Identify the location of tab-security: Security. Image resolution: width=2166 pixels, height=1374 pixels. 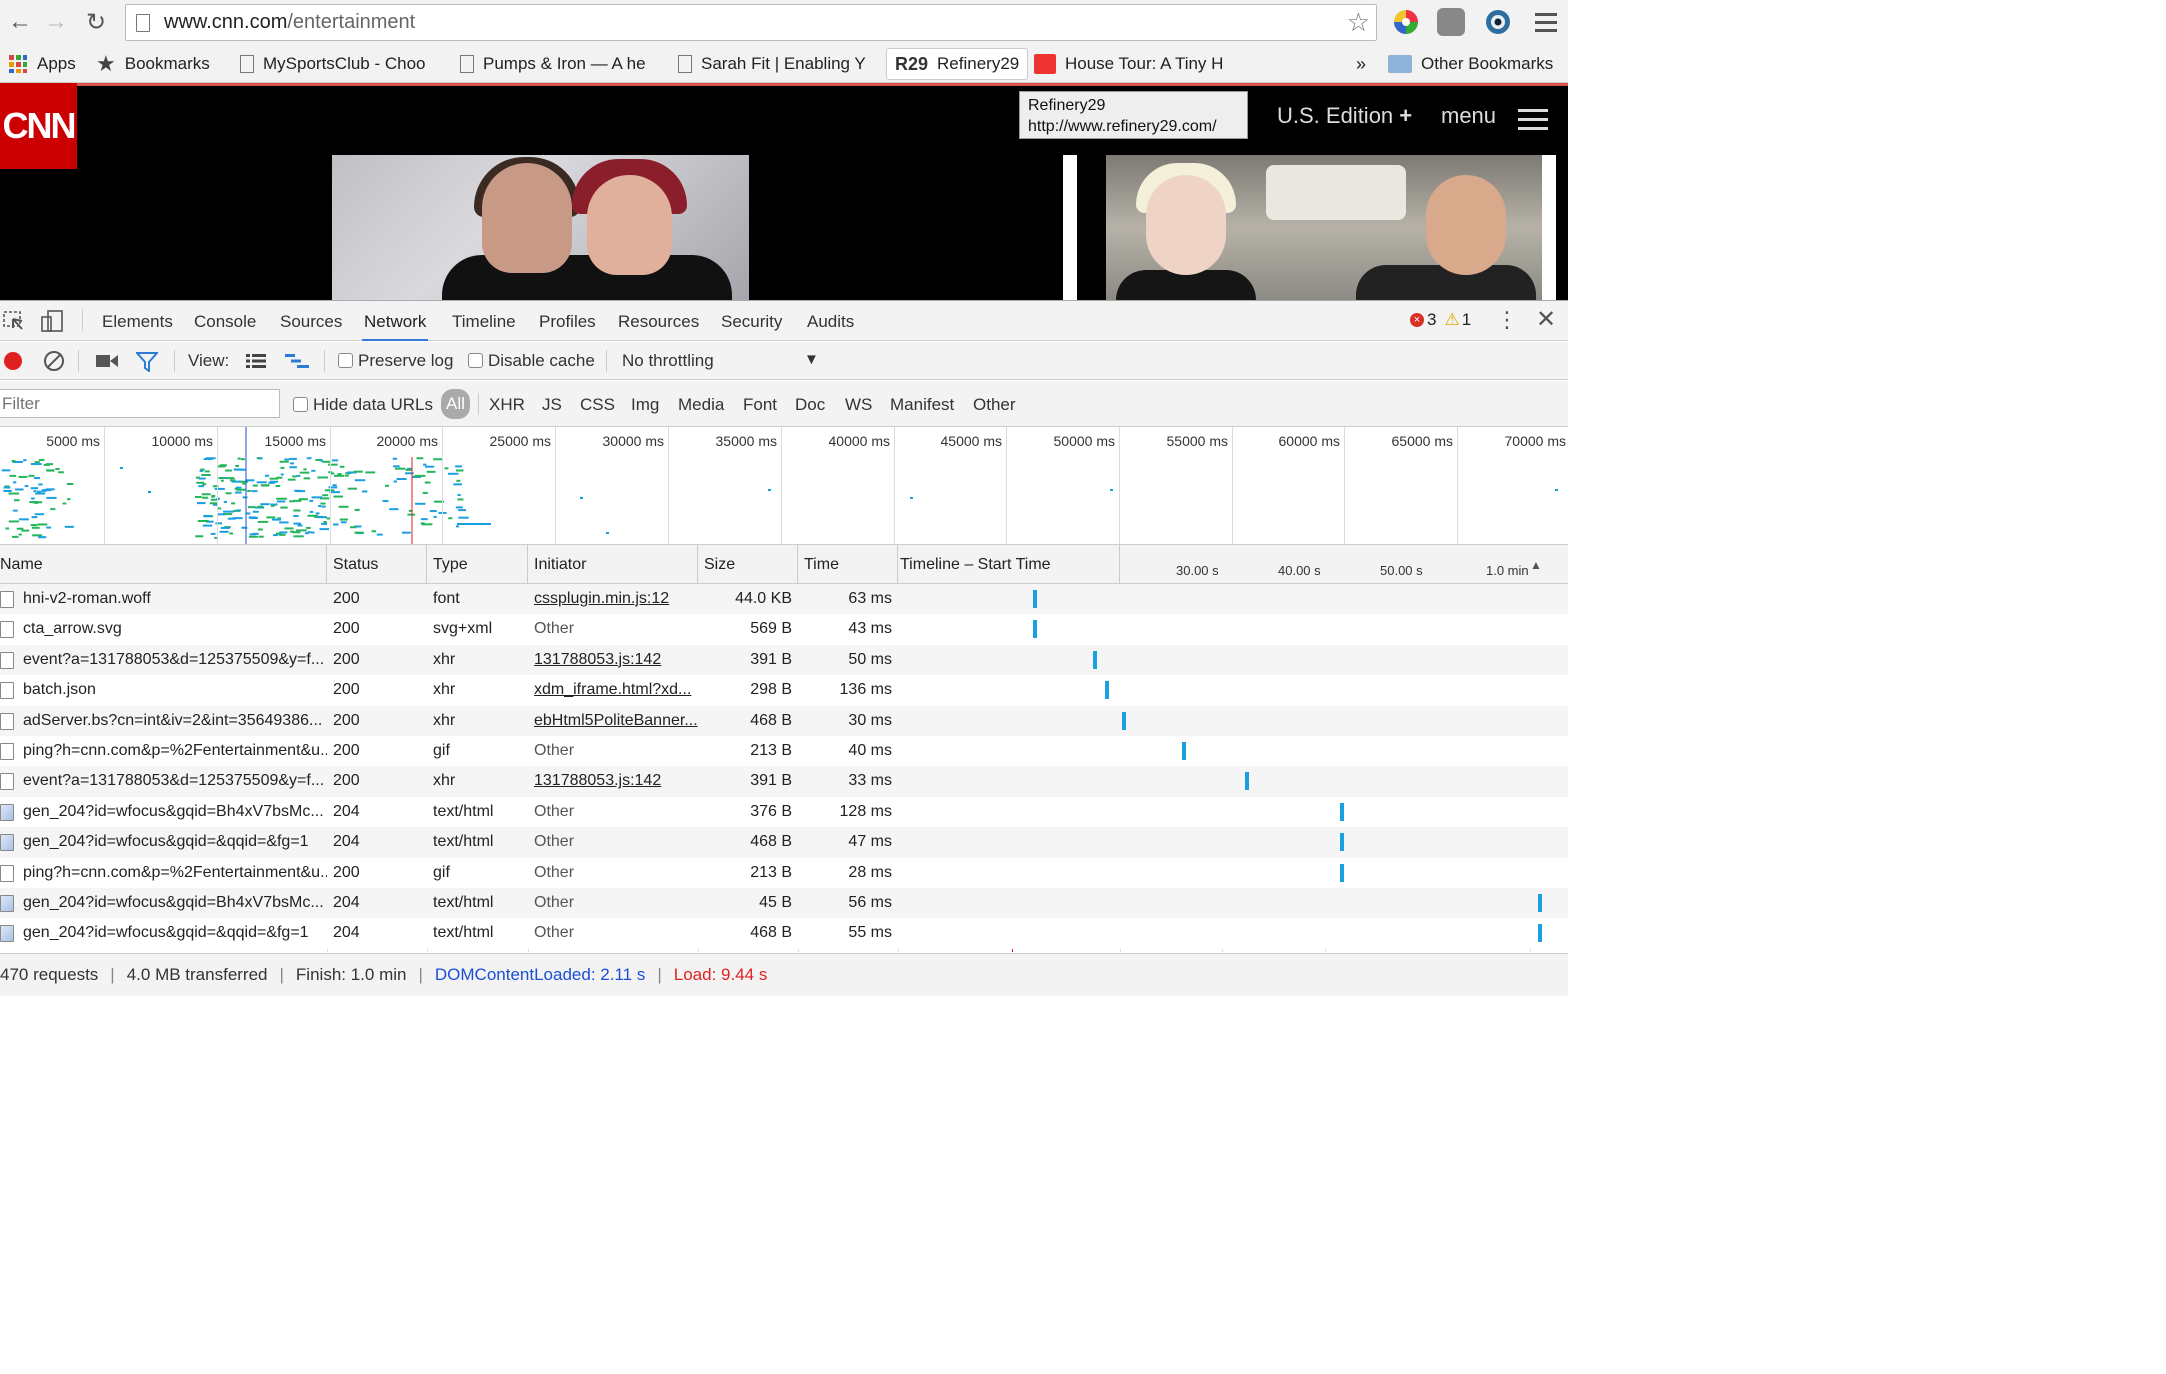
(751, 321).